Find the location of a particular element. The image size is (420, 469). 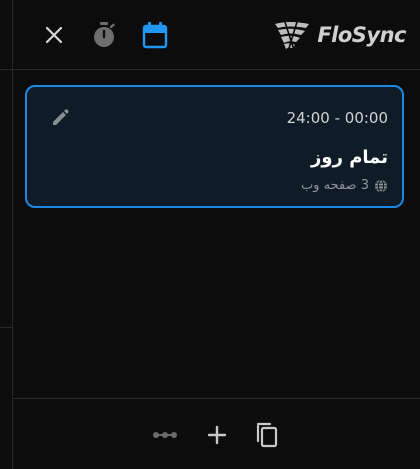

logo-mark-icon is located at coordinates (292, 35).